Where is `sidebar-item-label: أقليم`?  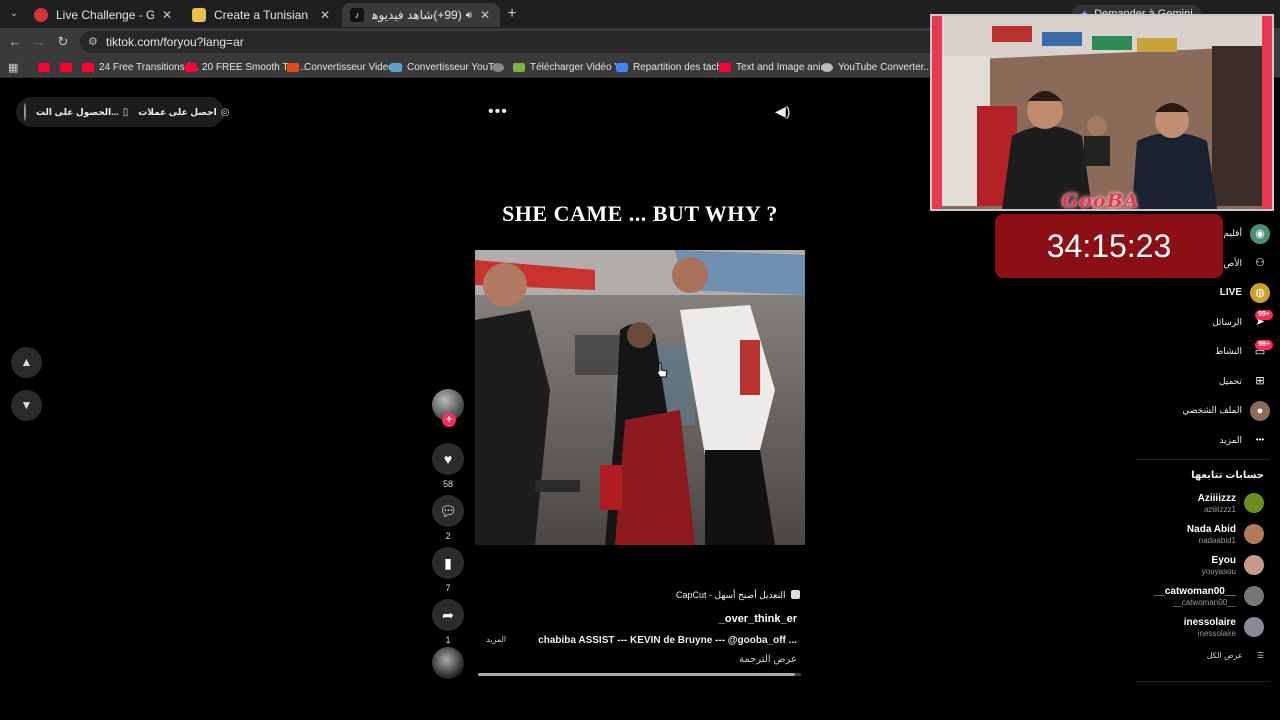 sidebar-item-label: أقليم is located at coordinates (1233, 233).